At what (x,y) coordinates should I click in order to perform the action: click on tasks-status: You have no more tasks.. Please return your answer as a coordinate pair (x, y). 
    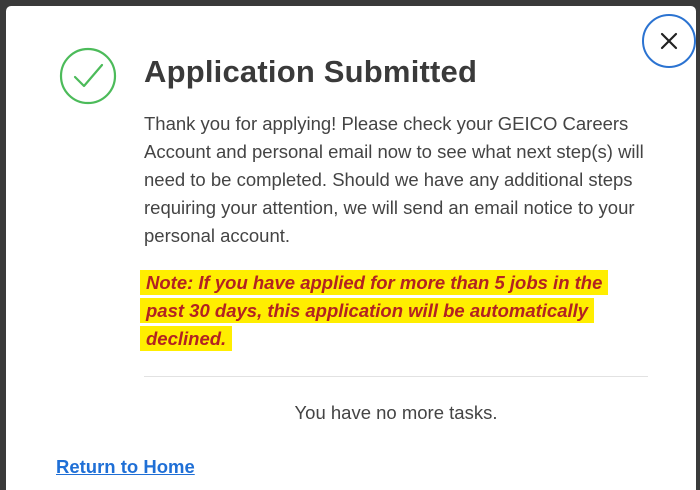
    Looking at the image, I should click on (396, 412).